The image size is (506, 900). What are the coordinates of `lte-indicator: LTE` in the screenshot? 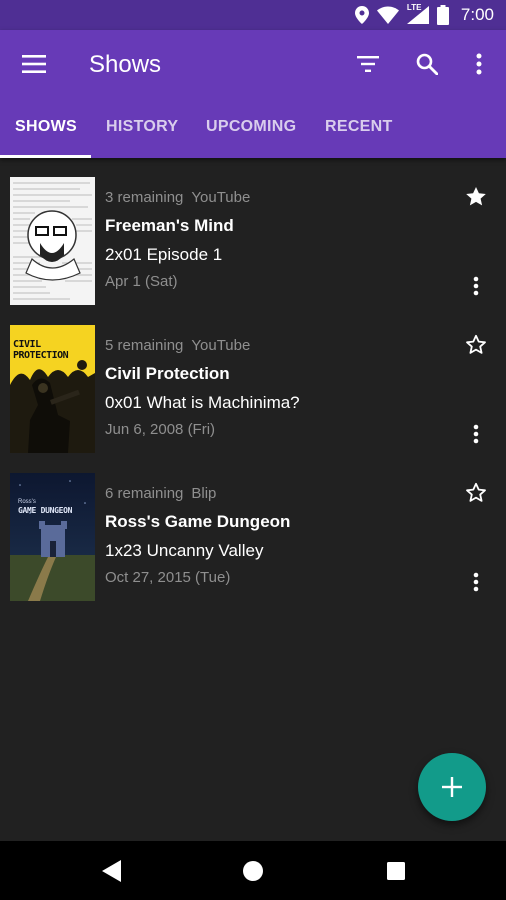 It's located at (417, 13).